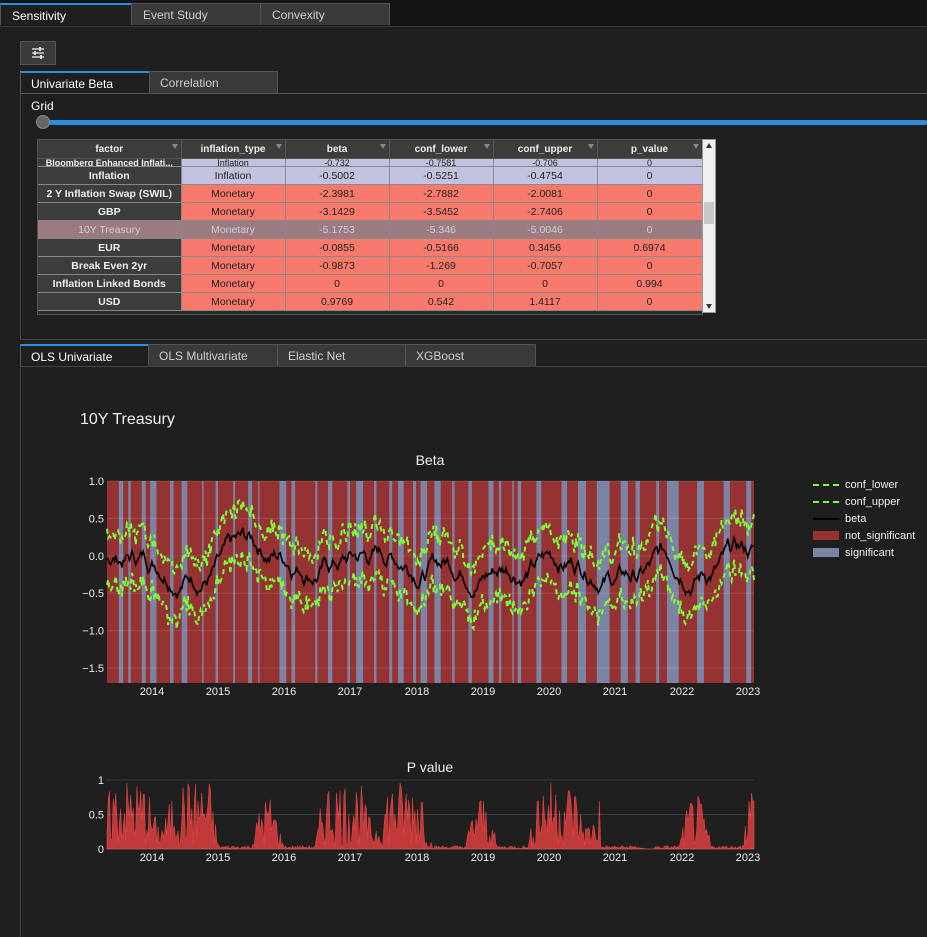 The image size is (927, 937). I want to click on tab-correlation: Correlation, so click(213, 82).